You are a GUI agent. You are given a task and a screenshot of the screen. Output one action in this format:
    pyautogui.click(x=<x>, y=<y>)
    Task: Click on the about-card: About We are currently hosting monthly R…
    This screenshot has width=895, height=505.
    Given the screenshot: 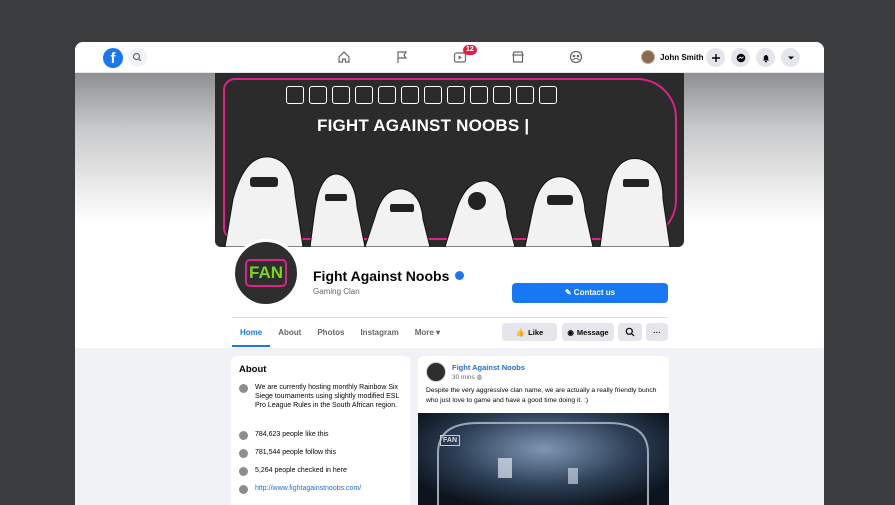 What is the action you would take?
    pyautogui.click(x=320, y=430)
    